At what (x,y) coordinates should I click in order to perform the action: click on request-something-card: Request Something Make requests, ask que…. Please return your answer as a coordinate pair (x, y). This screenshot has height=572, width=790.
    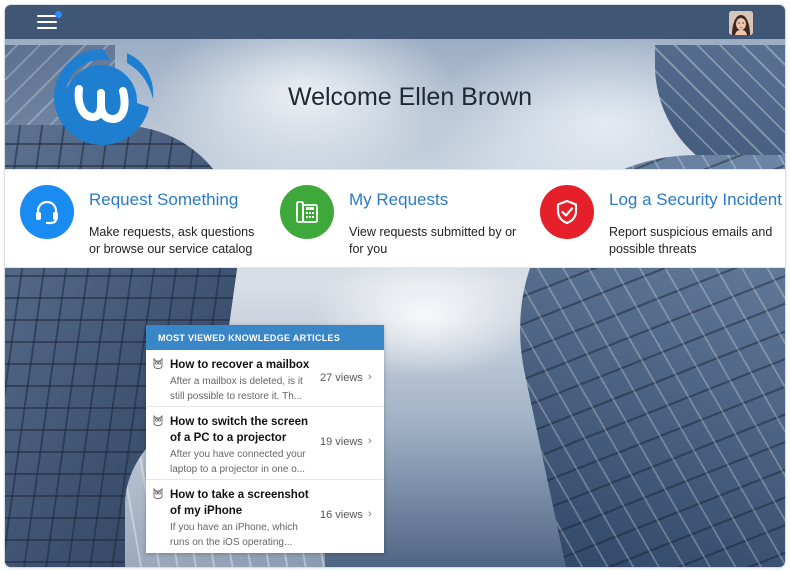
    Looking at the image, I should click on (149, 219).